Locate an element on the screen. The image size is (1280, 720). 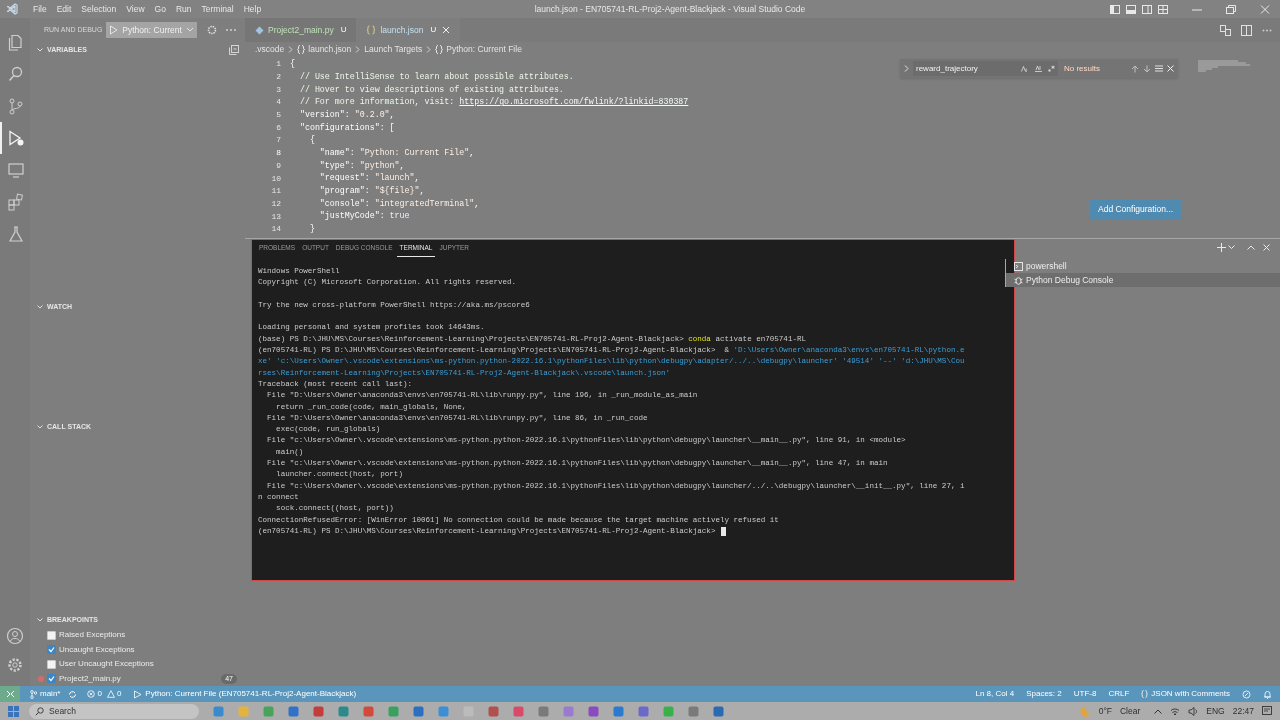
branch-name: main* is located at coordinates (50, 694).